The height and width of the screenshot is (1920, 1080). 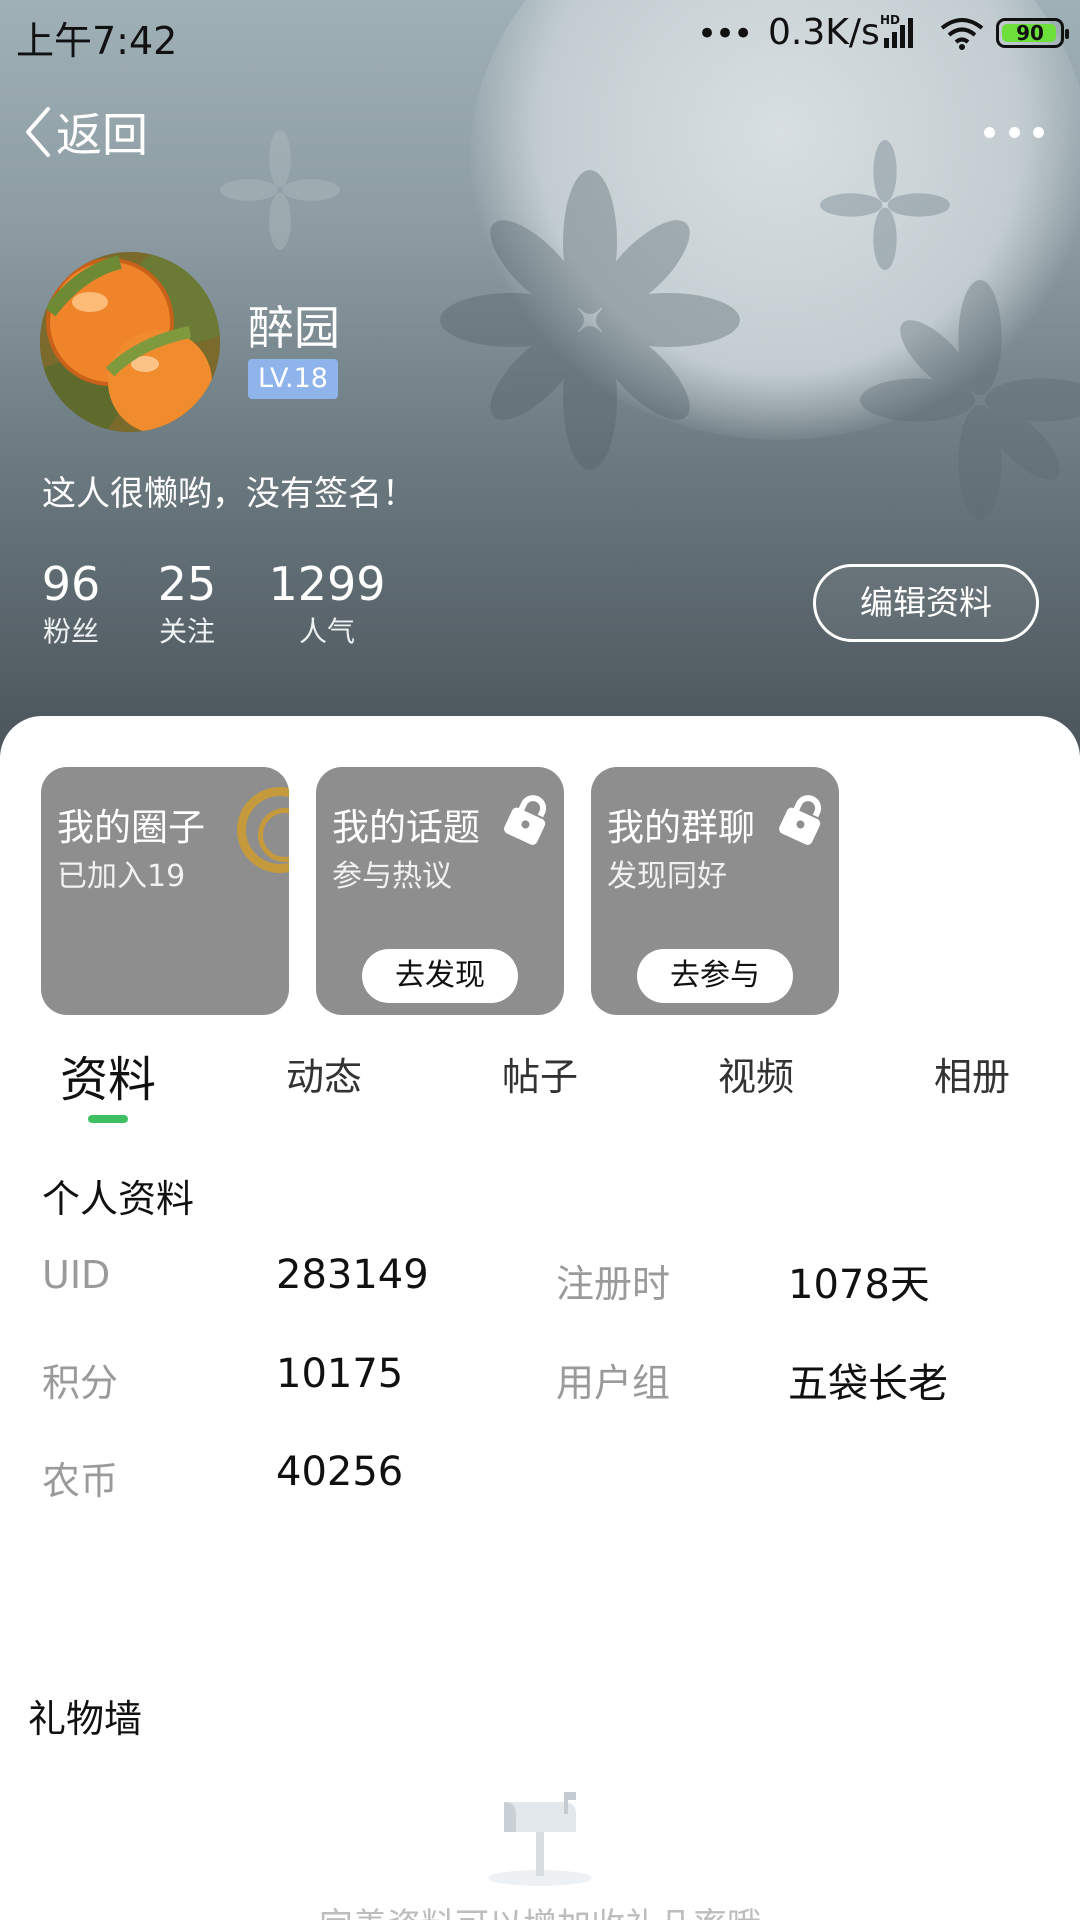 What do you see at coordinates (327, 584) in the screenshot?
I see `stat-value: 1299` at bounding box center [327, 584].